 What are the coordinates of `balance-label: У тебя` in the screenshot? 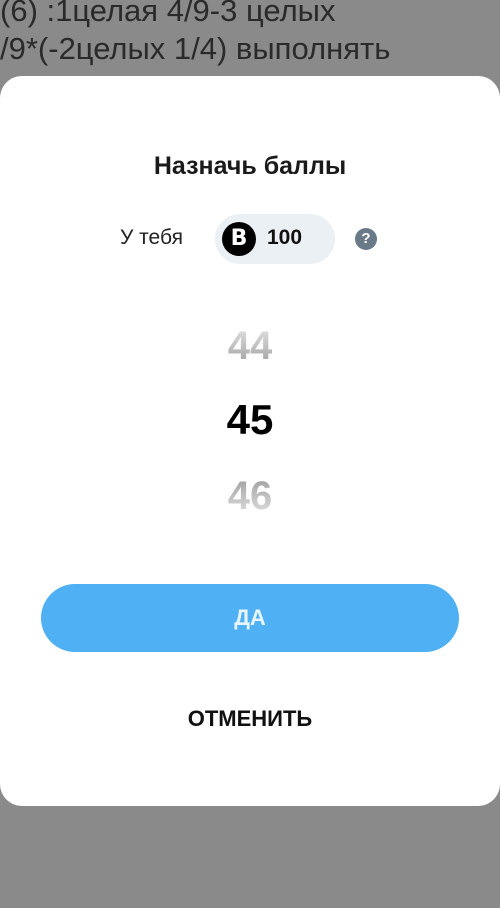 It's located at (151, 237).